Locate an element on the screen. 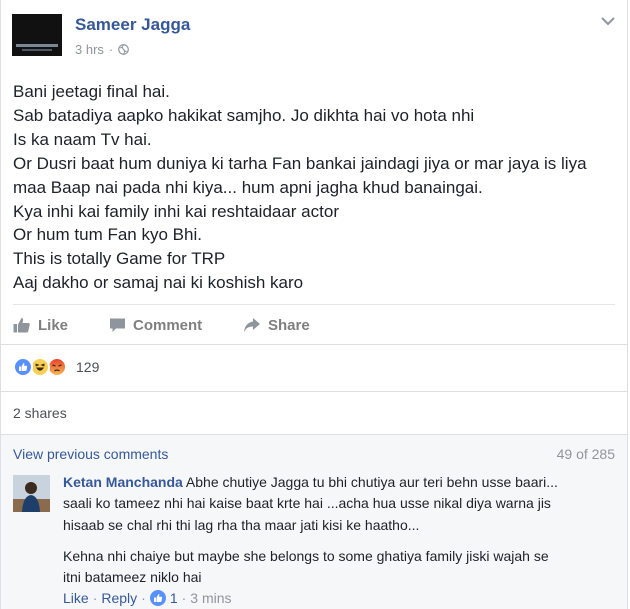 The width and height of the screenshot is (630, 609). chevron-down-icon is located at coordinates (608, 21).